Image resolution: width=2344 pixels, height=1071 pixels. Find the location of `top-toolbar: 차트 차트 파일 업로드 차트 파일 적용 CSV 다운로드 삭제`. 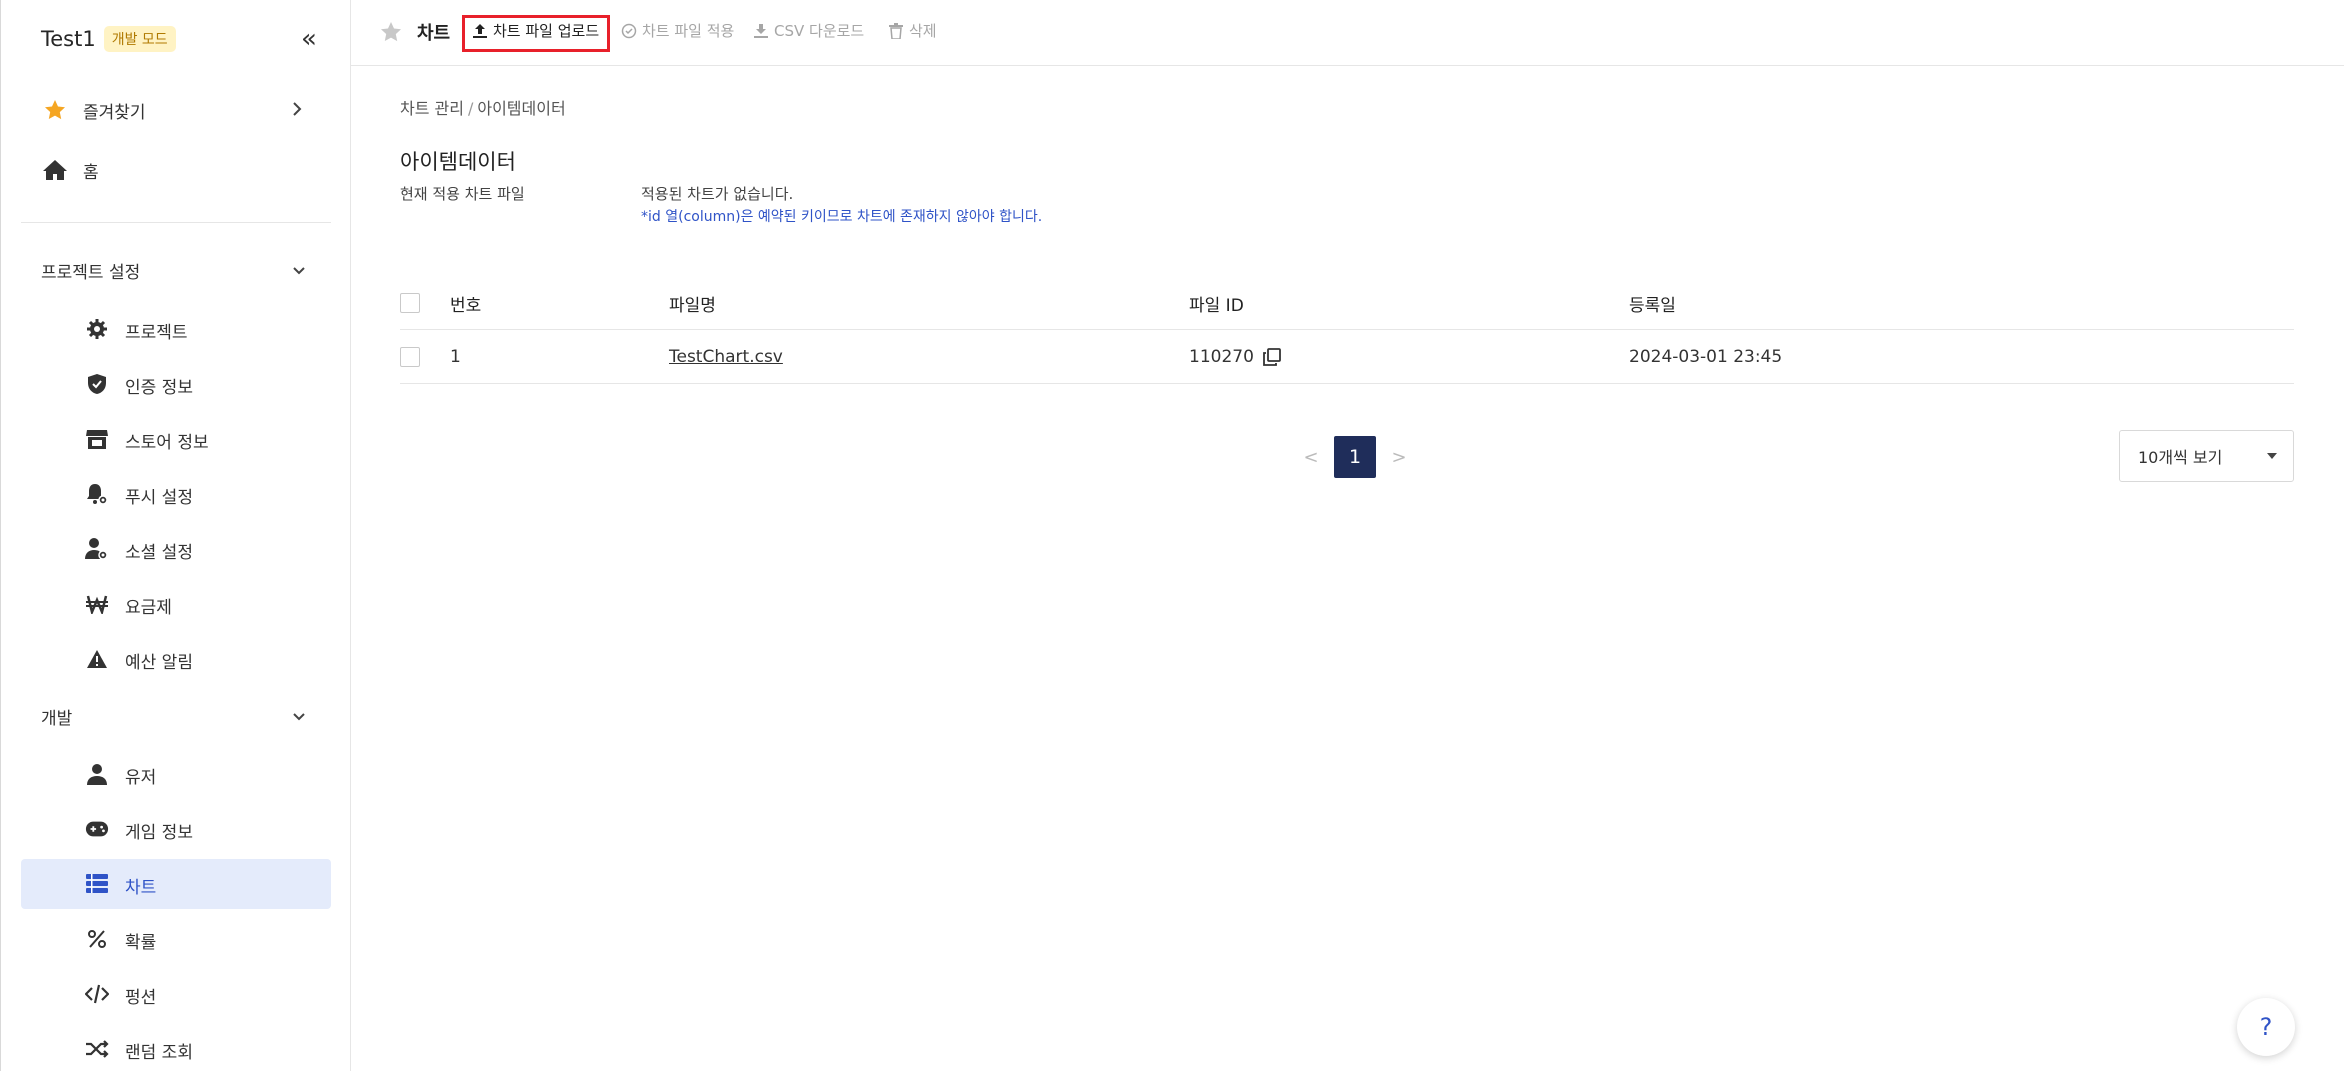

top-toolbar: 차트 차트 파일 업로드 차트 파일 적용 CSV 다운로드 삭제 is located at coordinates (1347, 33).